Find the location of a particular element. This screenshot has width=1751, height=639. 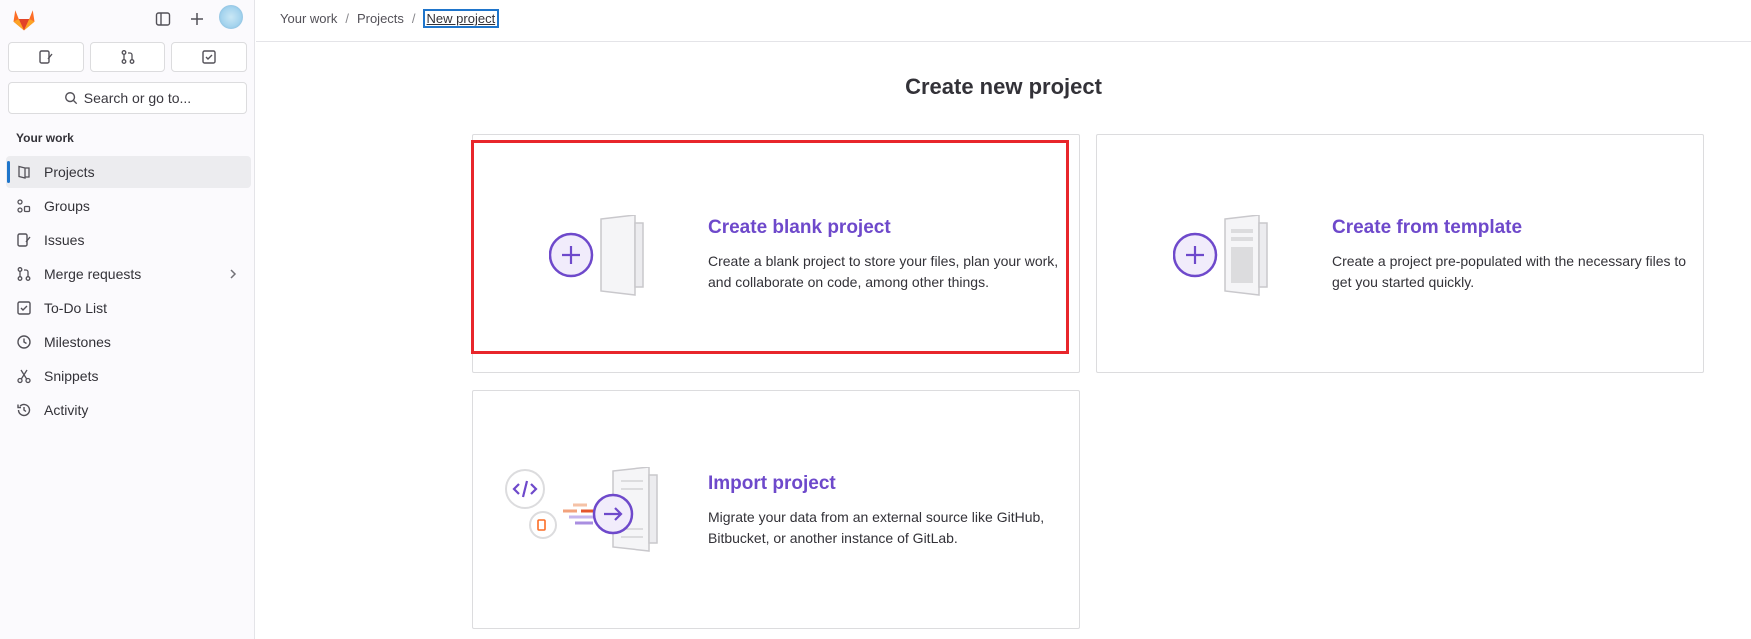

sidebar-item-groups: Groups is located at coordinates (128, 206).